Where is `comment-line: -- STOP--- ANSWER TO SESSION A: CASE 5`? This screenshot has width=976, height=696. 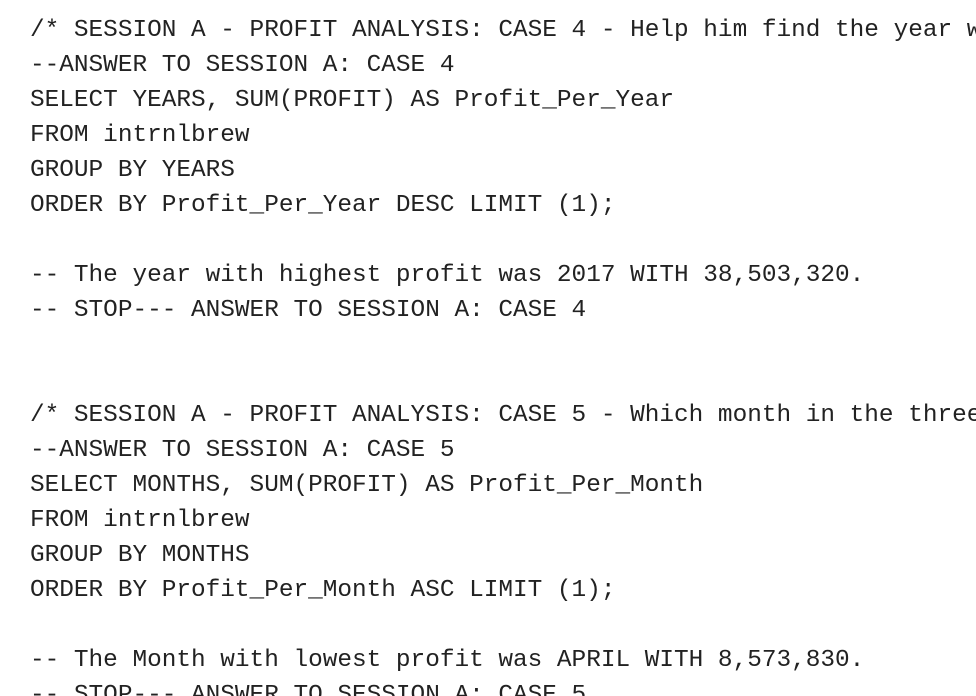 comment-line: -- STOP--- ANSWER TO SESSION A: CASE 5 is located at coordinates (308, 689).